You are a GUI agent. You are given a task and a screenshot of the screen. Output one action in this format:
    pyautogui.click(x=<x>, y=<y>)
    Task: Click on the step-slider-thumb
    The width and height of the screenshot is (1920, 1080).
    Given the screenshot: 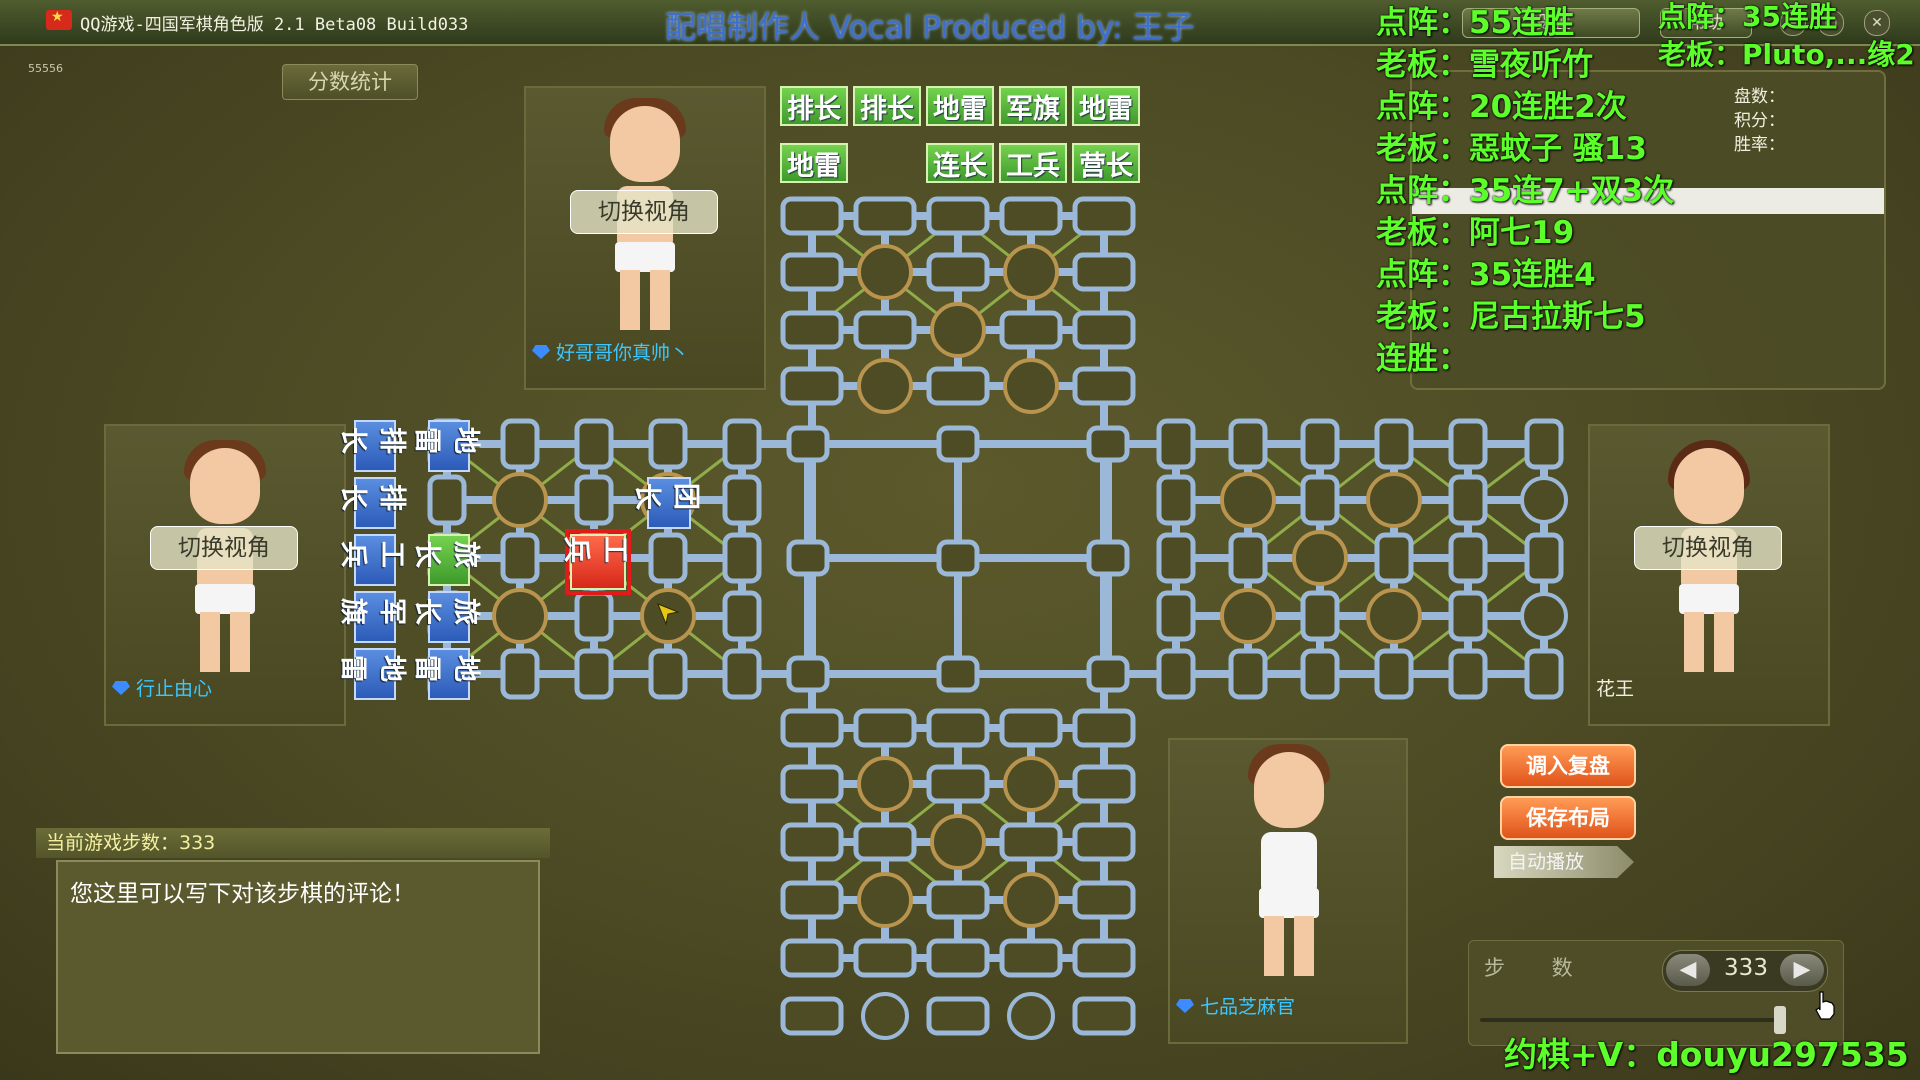 What is the action you would take?
    pyautogui.click(x=1780, y=1020)
    